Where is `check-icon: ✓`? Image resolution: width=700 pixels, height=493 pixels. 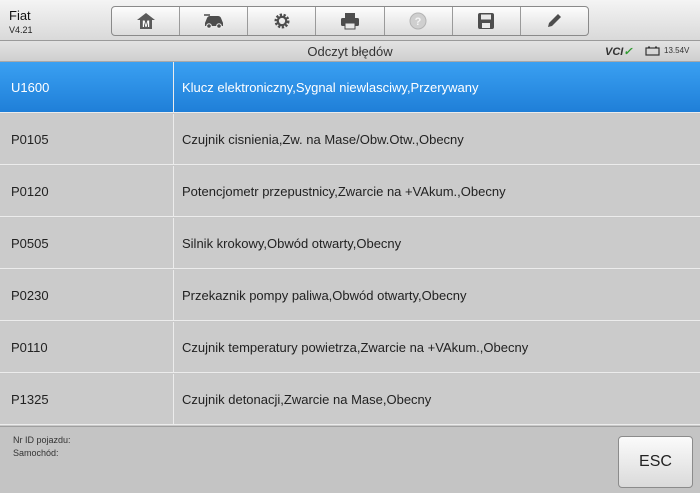 check-icon: ✓ is located at coordinates (628, 52).